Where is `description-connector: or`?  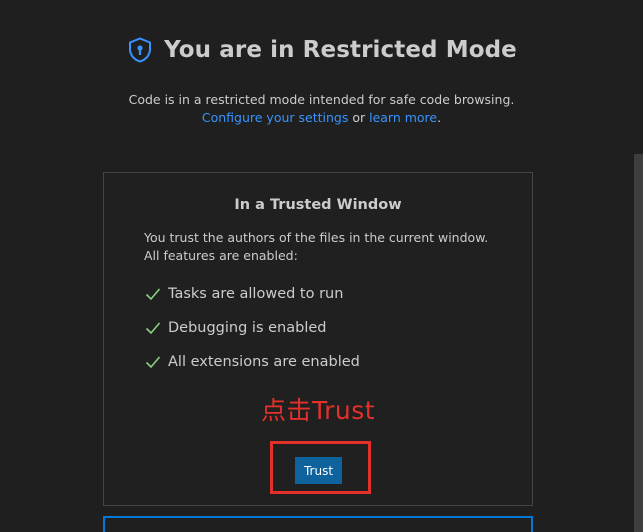
description-connector: or is located at coordinates (359, 117).